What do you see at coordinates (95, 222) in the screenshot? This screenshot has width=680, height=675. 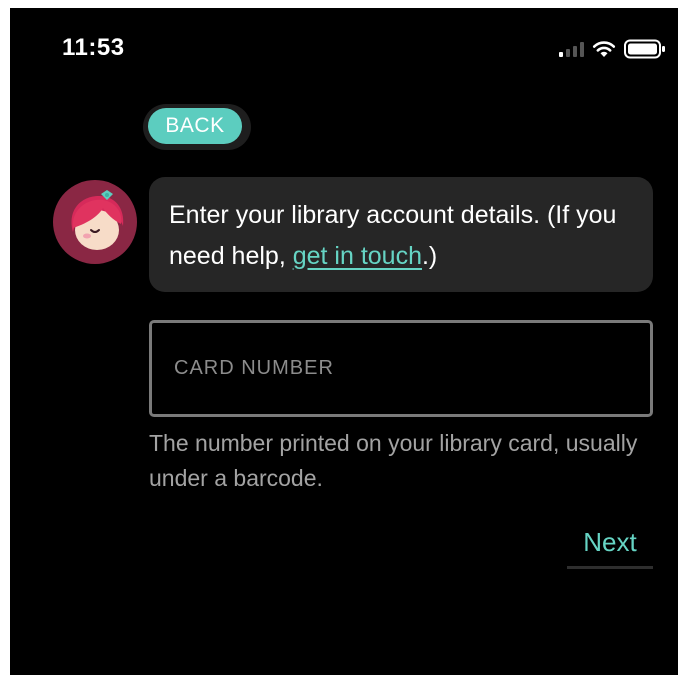 I see `librarian-avatar-icon` at bounding box center [95, 222].